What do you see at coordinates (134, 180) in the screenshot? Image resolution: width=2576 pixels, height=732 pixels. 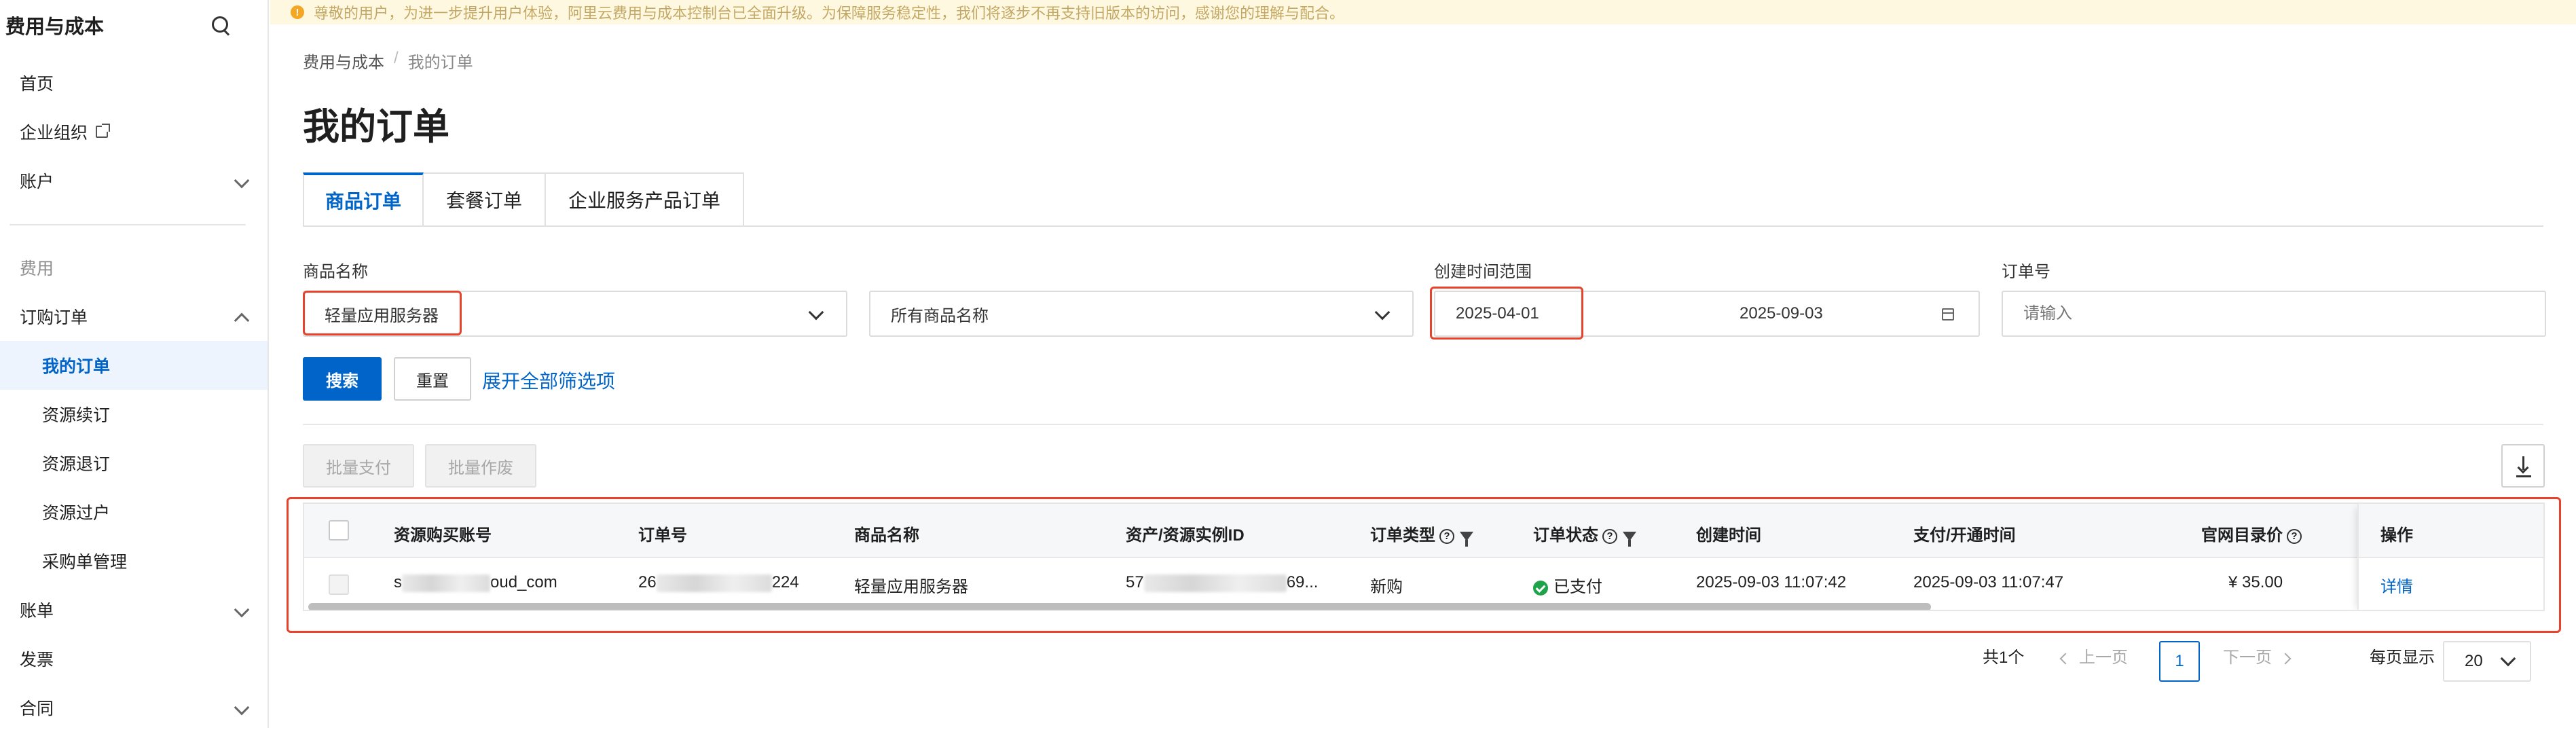 I see `sidebar-item-account: 账户` at bounding box center [134, 180].